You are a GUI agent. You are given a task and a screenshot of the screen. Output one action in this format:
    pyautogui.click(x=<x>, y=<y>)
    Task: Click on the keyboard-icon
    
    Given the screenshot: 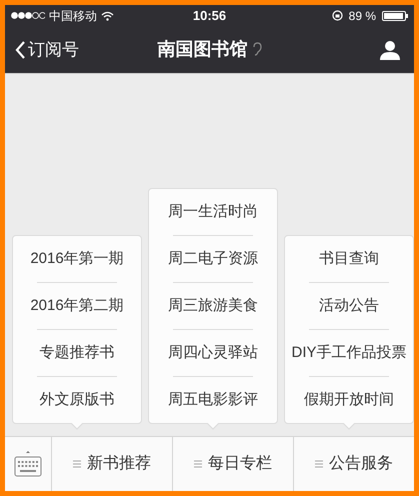 What is the action you would take?
    pyautogui.click(x=28, y=464)
    